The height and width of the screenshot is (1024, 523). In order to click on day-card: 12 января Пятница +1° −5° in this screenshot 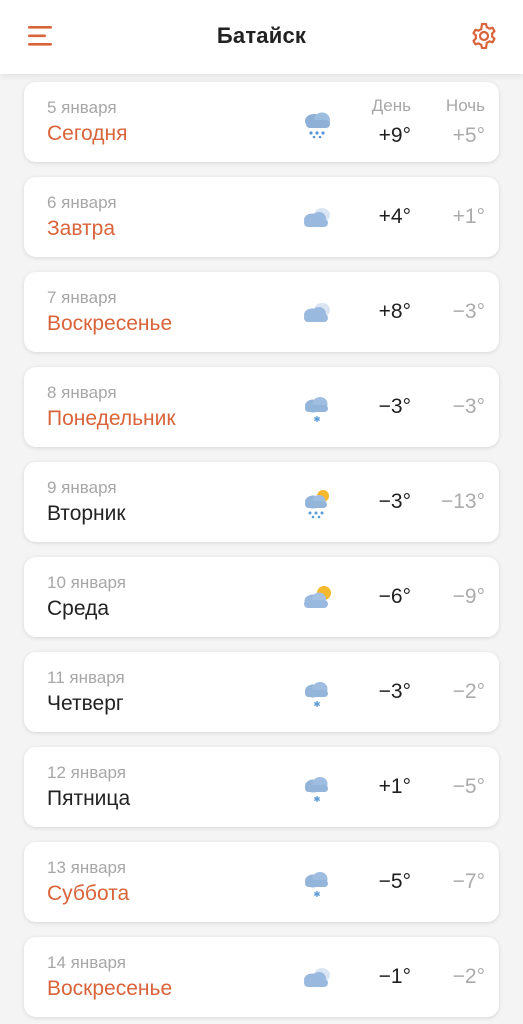, I will do `click(261, 787)`.